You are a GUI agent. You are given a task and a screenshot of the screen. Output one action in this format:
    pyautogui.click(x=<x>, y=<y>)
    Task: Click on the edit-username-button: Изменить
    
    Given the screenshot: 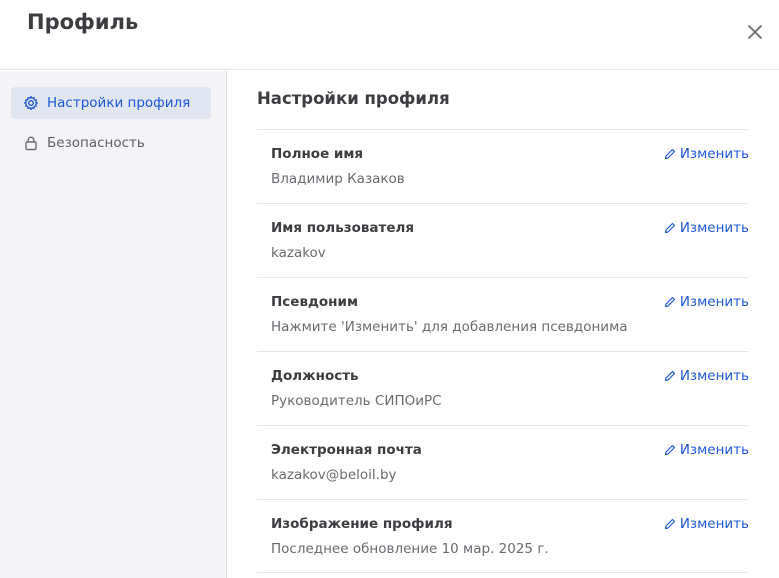 What is the action you would take?
    pyautogui.click(x=706, y=228)
    